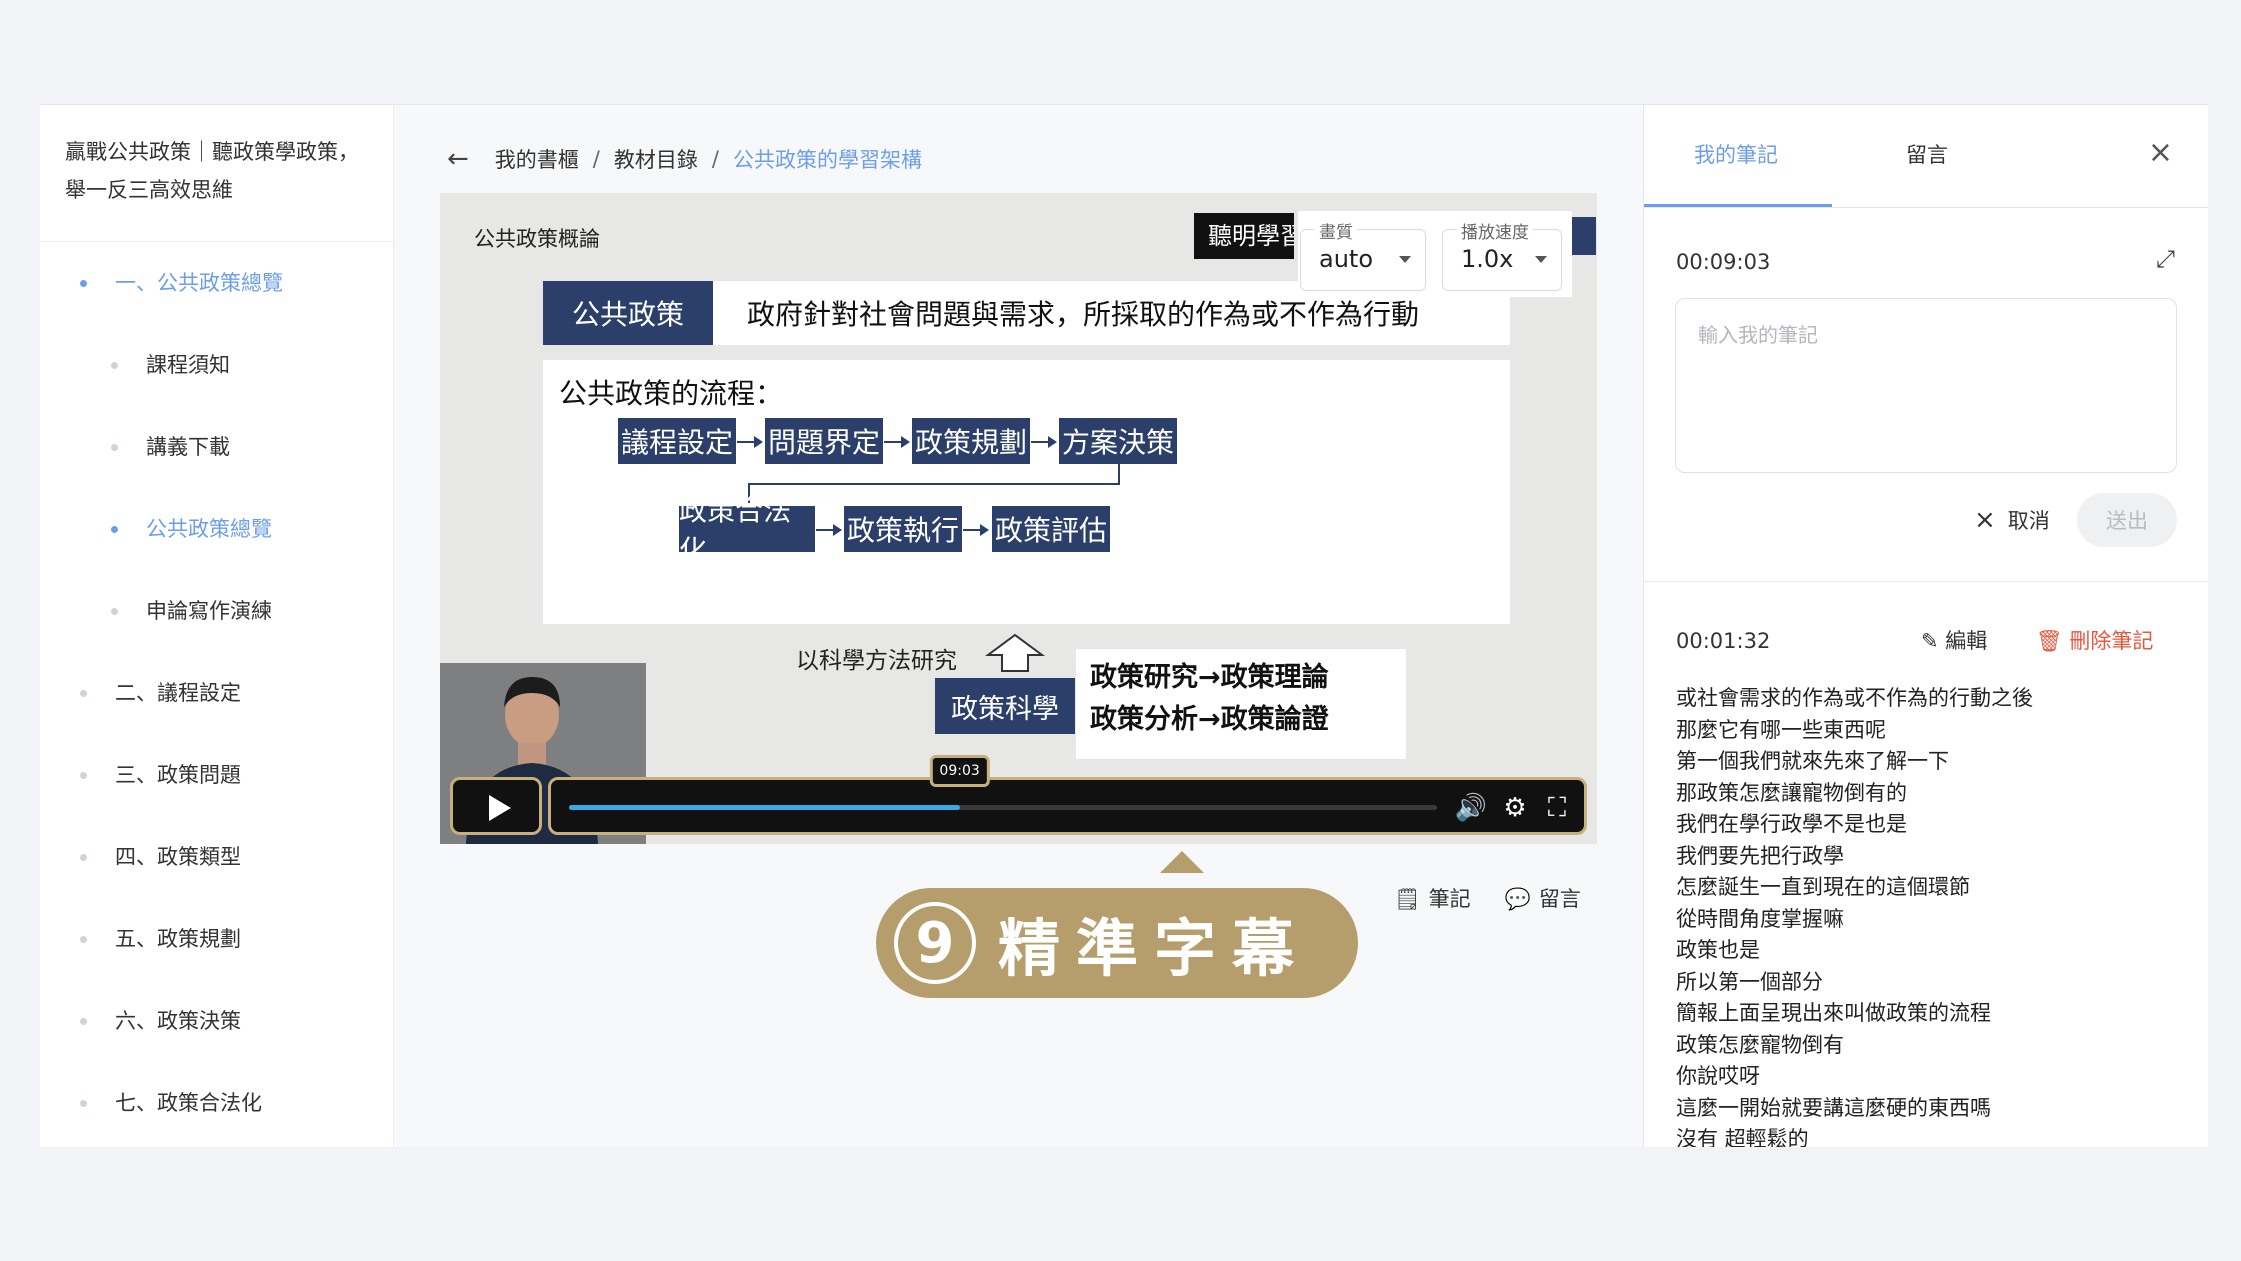 The height and width of the screenshot is (1261, 2241). Describe the element at coordinates (1736, 154) in the screenshot. I see `tab-my-notes: 我的筆記` at that location.